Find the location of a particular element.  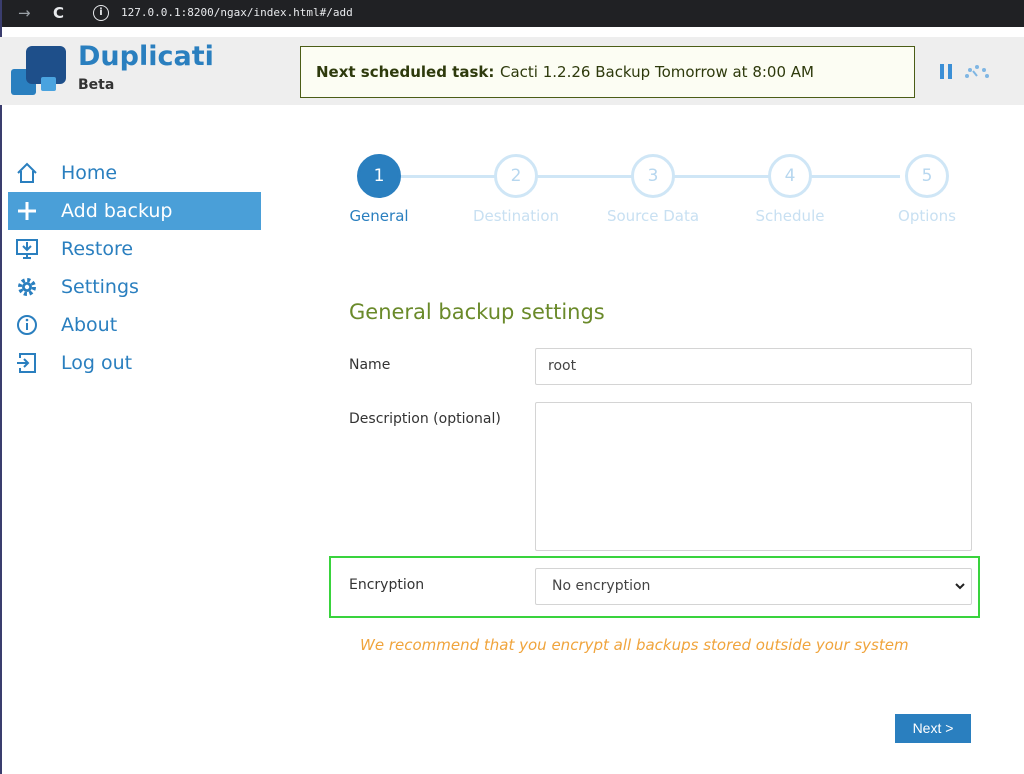

sidebar-item-home: Home is located at coordinates (134, 173).